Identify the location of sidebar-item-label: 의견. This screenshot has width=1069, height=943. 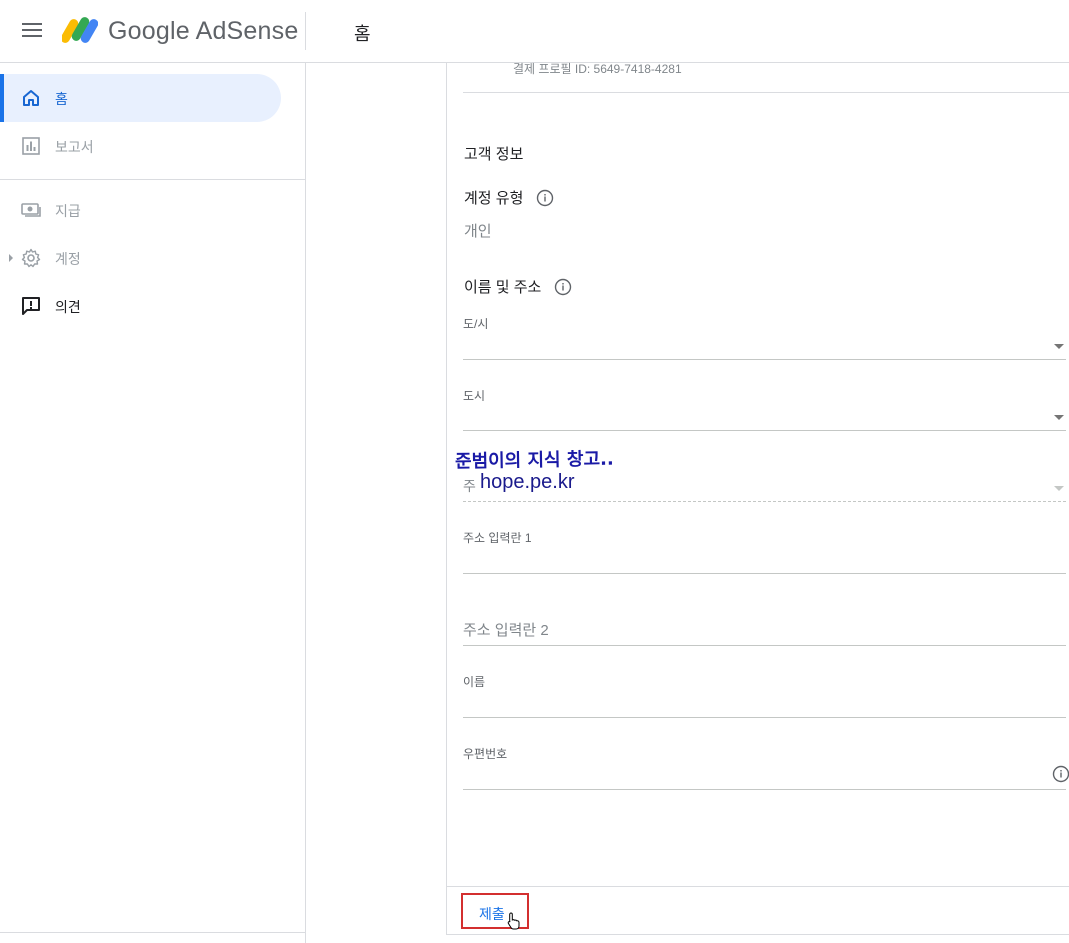
(68, 307).